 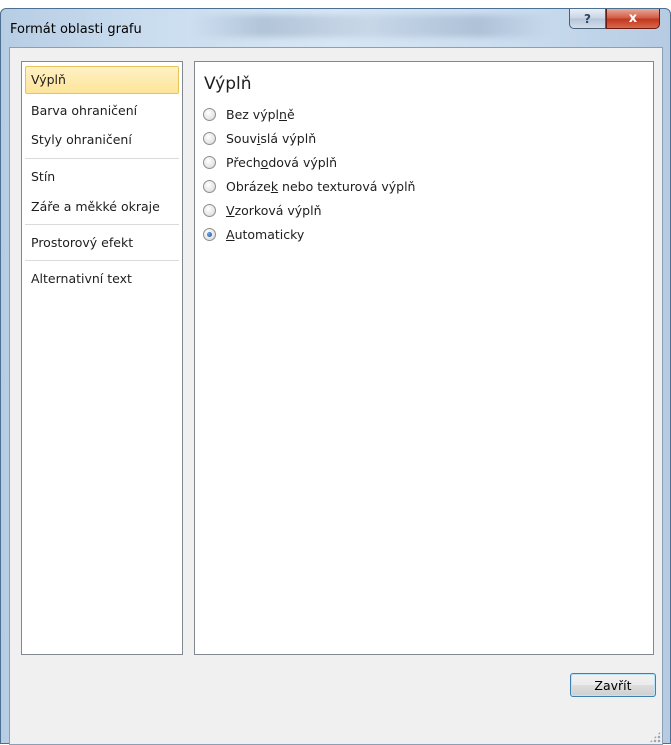 I want to click on nav-item-glow-soft-edges: Záře a měkké okraje, so click(x=102, y=207).